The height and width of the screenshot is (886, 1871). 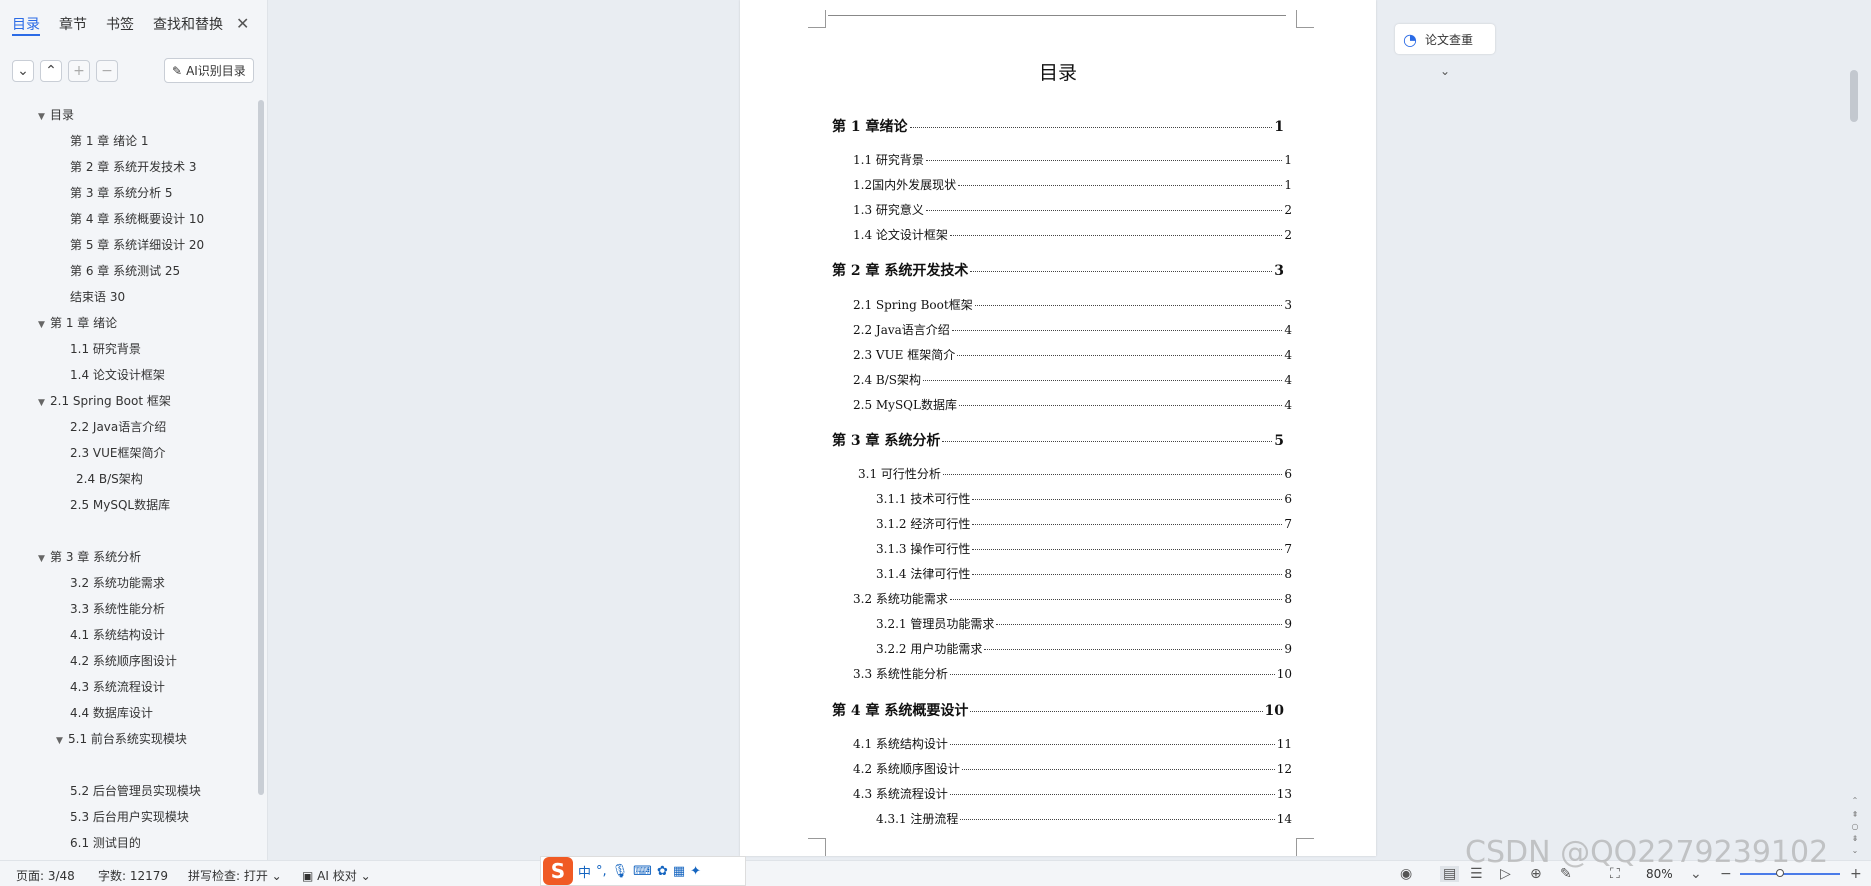 I want to click on scroll-down-icon: ⌄, so click(x=1855, y=850).